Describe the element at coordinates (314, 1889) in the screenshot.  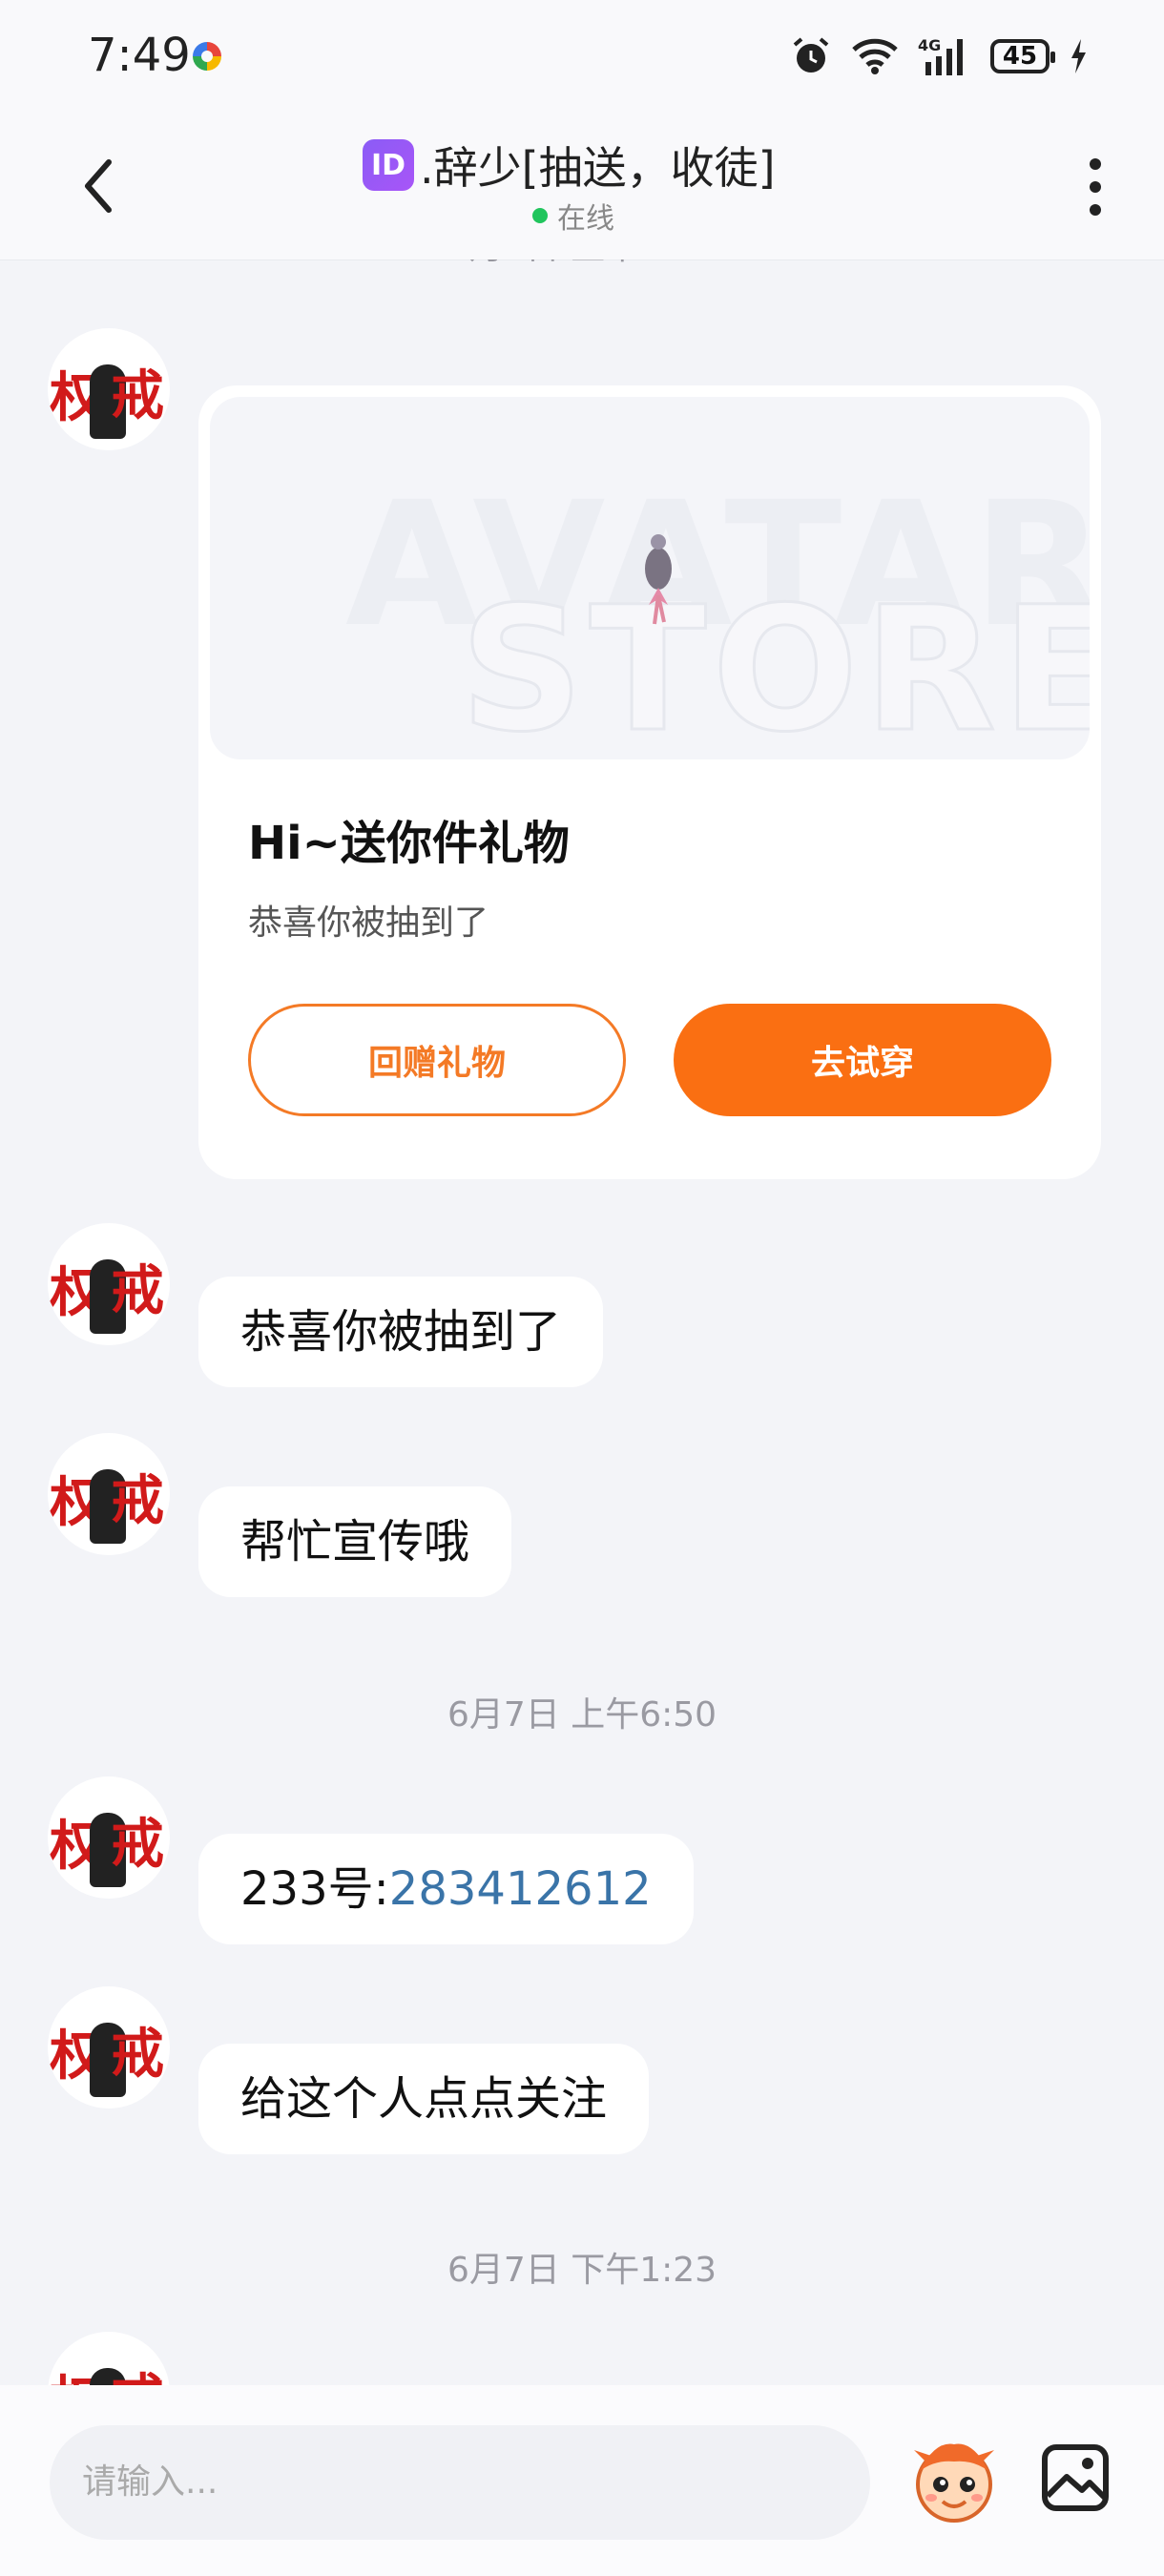
I see `message-text: 233号:` at that location.